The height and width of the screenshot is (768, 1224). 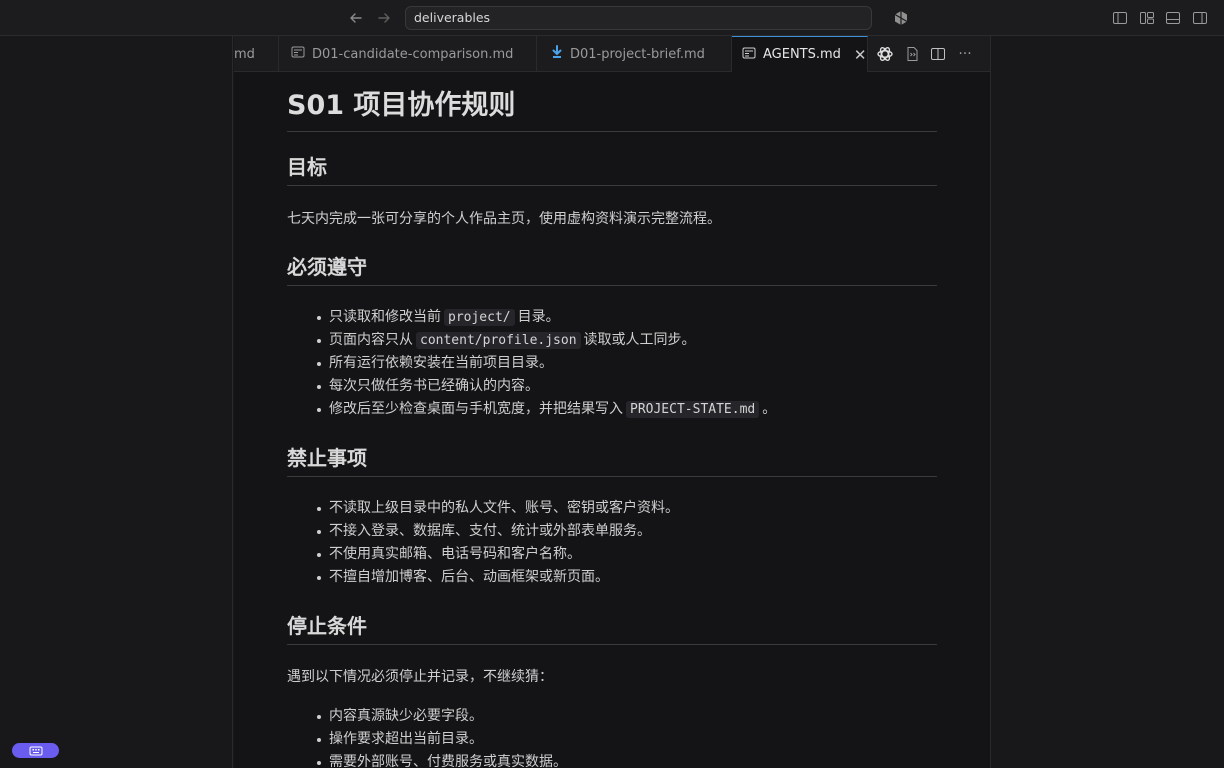 I want to click on section-heading-forbidden: 禁止事项, so click(x=612, y=460).